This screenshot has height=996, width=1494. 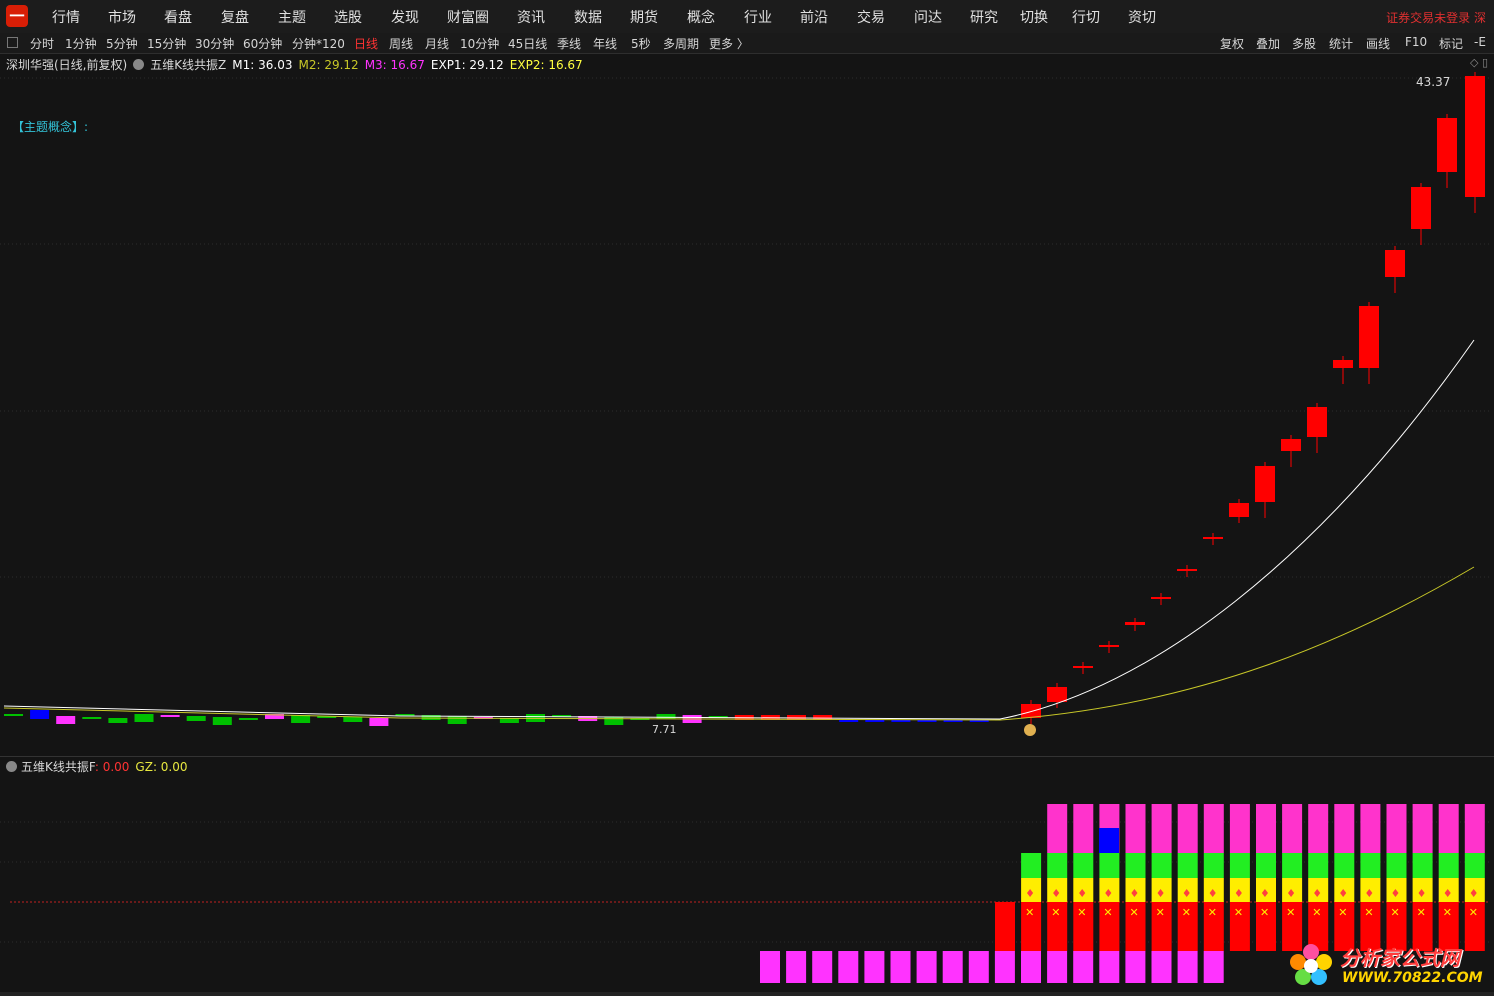 What do you see at coordinates (1400, 958) in the screenshot?
I see `watermark-title: 分析家公式网` at bounding box center [1400, 958].